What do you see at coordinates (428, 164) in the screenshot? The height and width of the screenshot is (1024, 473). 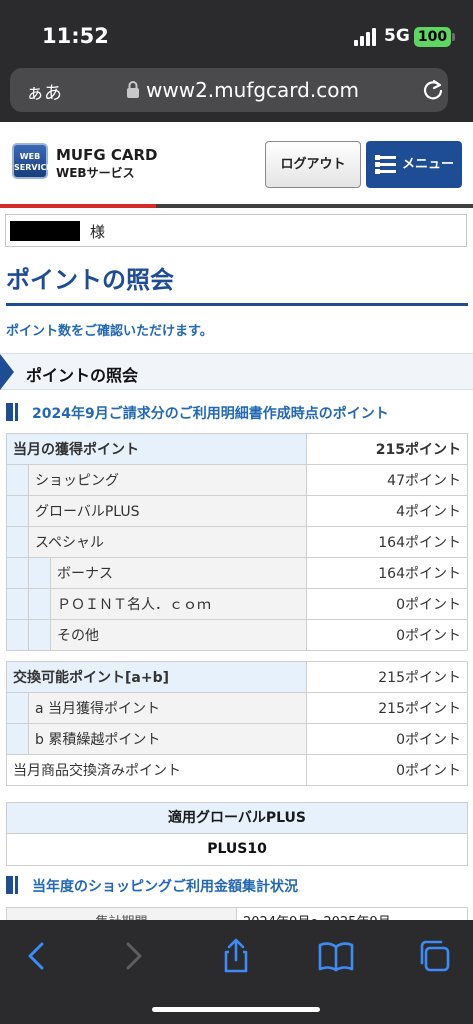 I see `menu-label: メニュー` at bounding box center [428, 164].